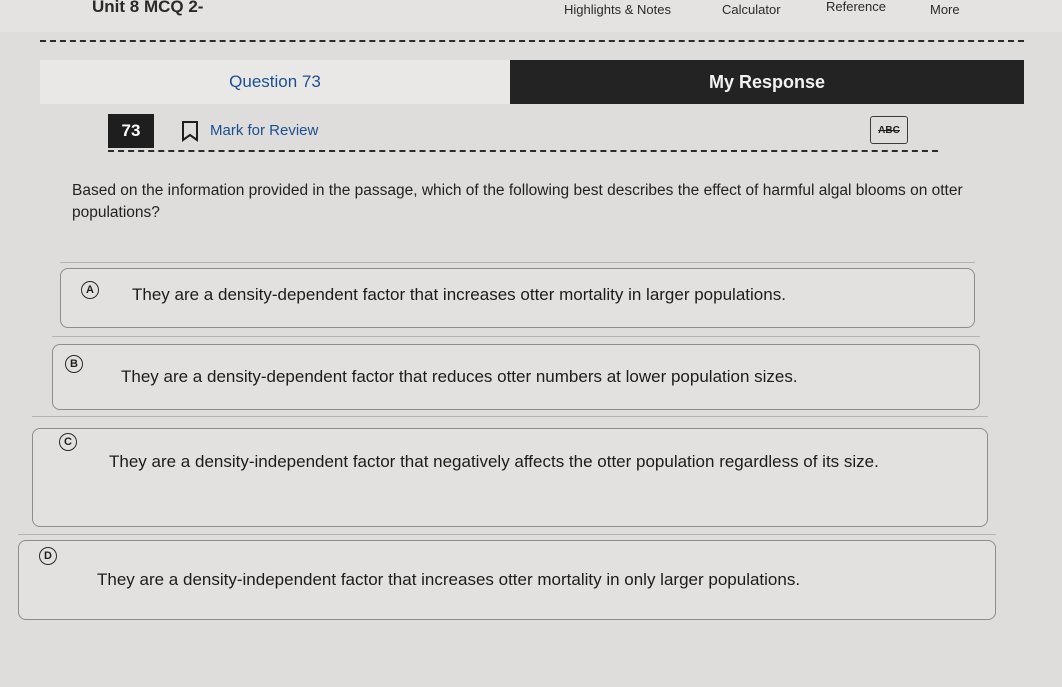  I want to click on reference-button: Reference, so click(856, 7).